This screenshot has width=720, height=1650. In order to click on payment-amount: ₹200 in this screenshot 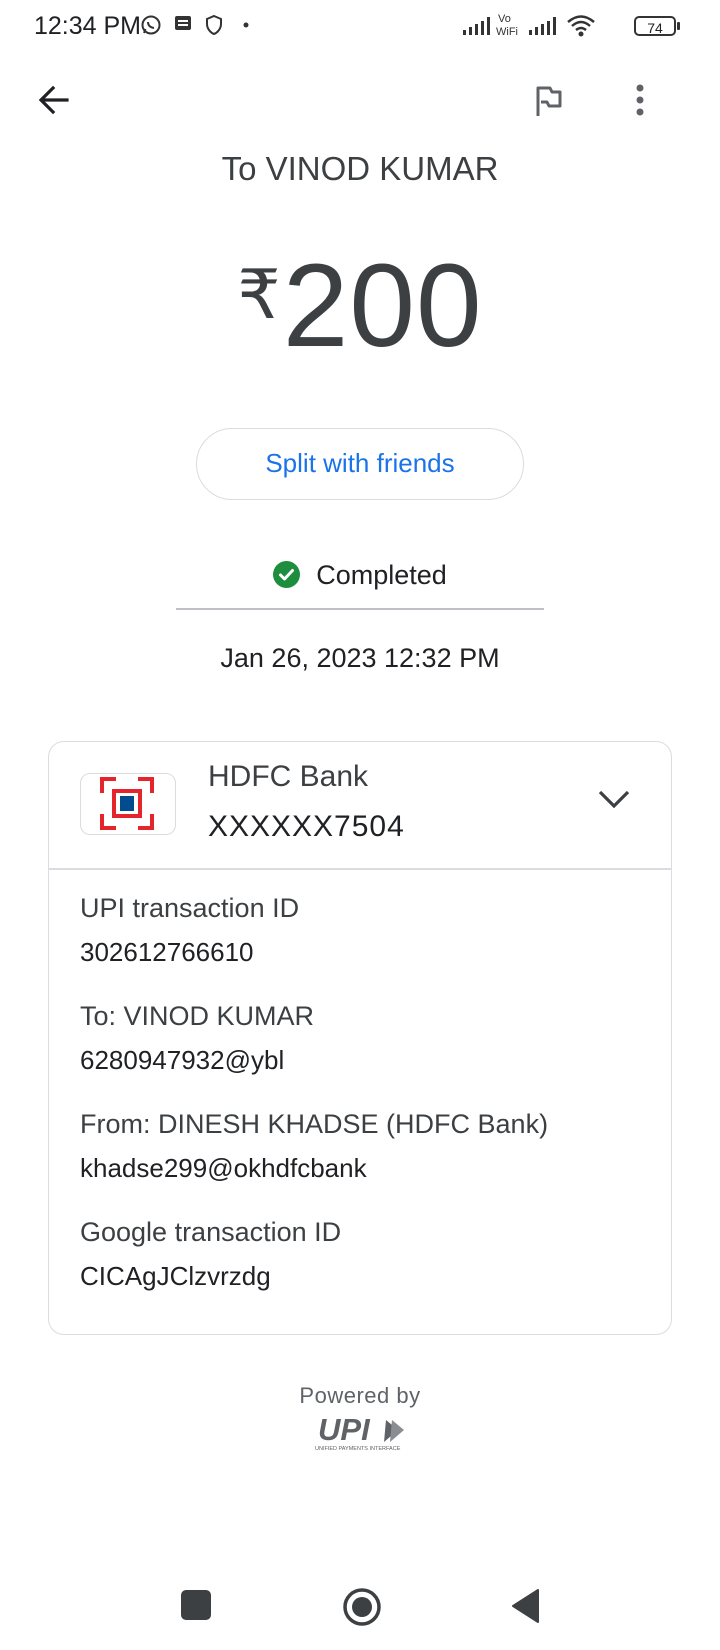, I will do `click(360, 306)`.